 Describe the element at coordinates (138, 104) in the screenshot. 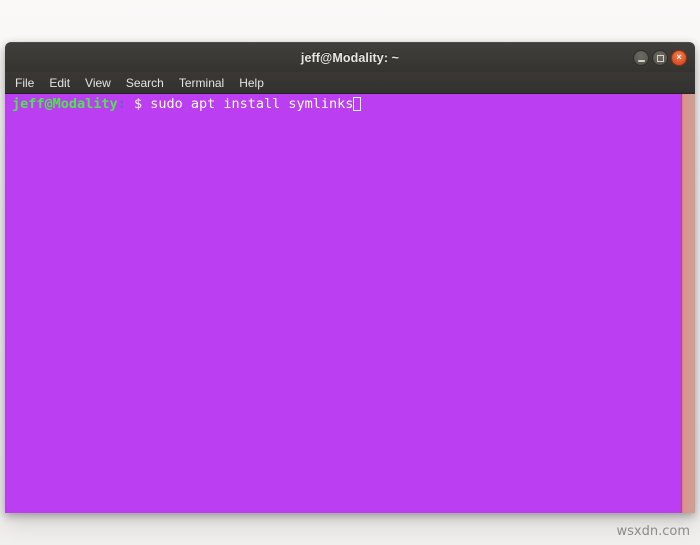

I see `prompt-symbol: $` at that location.